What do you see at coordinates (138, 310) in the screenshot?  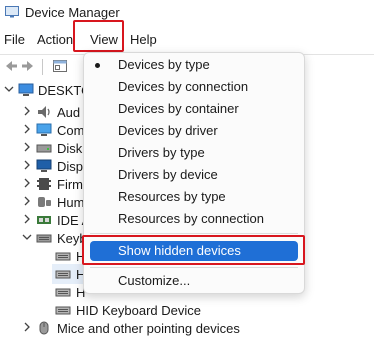 I see `keyboard-device-label: HID Keyboard Device` at bounding box center [138, 310].